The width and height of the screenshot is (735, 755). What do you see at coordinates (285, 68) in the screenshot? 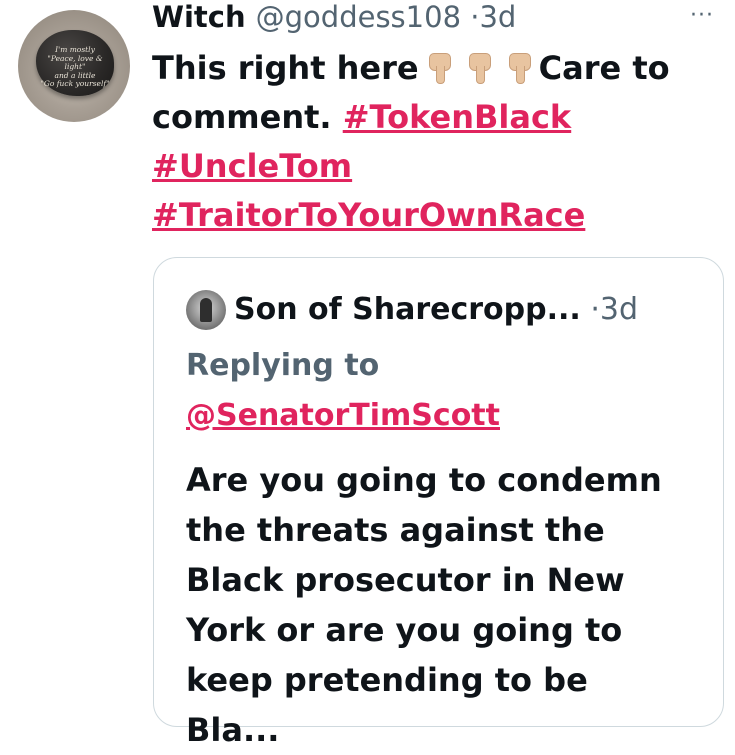
I see `tweet-text-part1: This right here` at bounding box center [285, 68].